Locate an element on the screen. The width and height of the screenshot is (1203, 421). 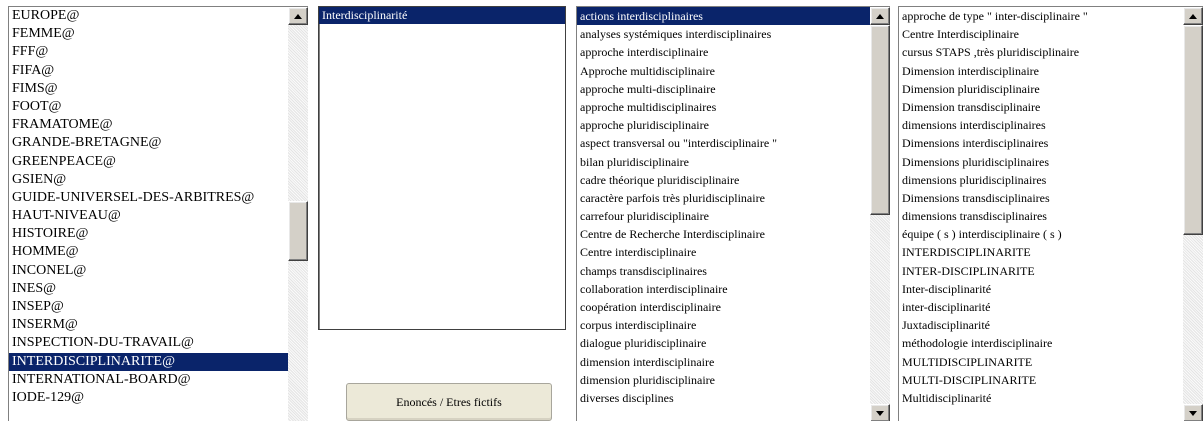
list-item: dialogue pluridisciplinaire is located at coordinates (723, 343).